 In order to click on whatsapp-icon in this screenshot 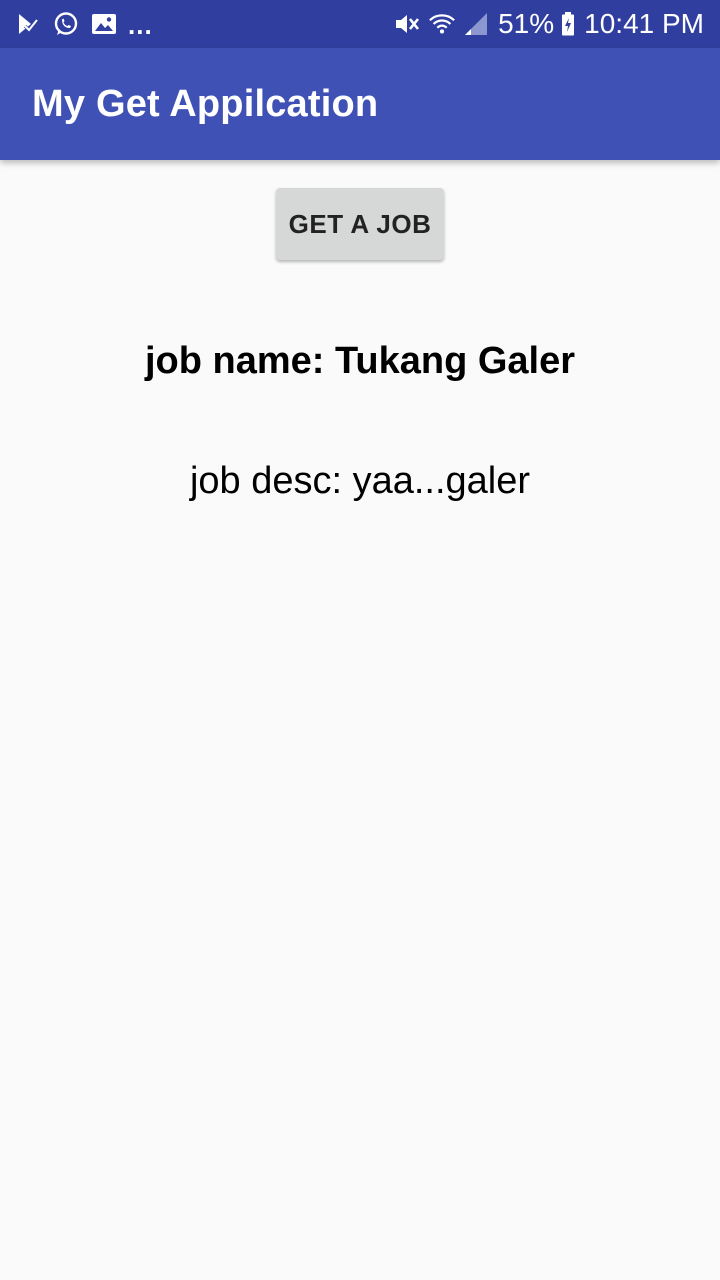, I will do `click(66, 24)`.